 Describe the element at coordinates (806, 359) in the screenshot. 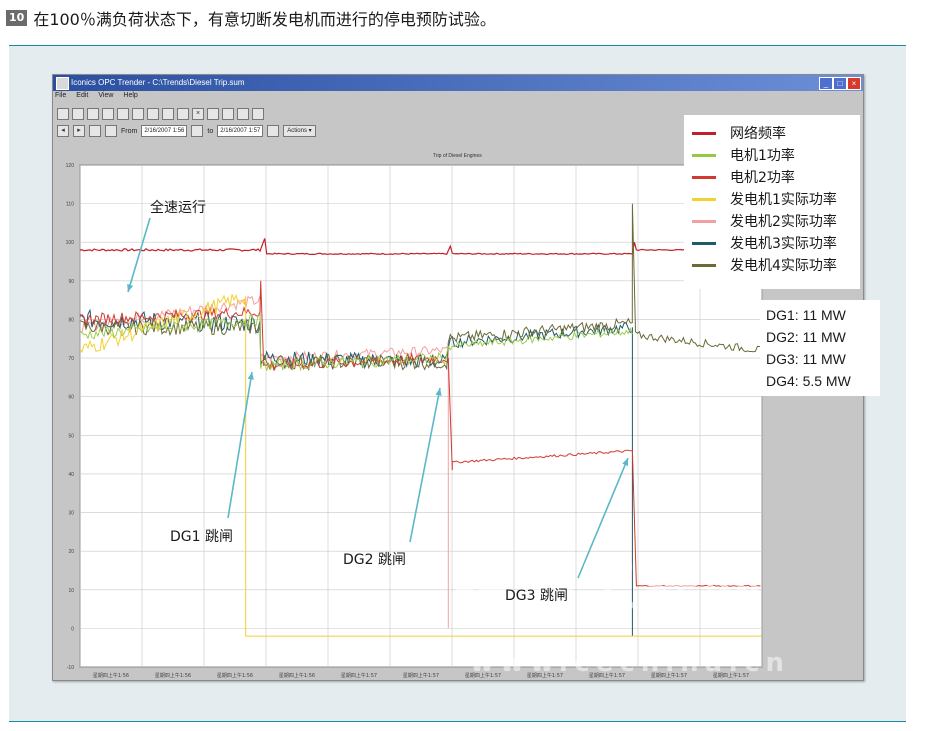

I see `dg3-rating: DG3: 11 MW` at that location.